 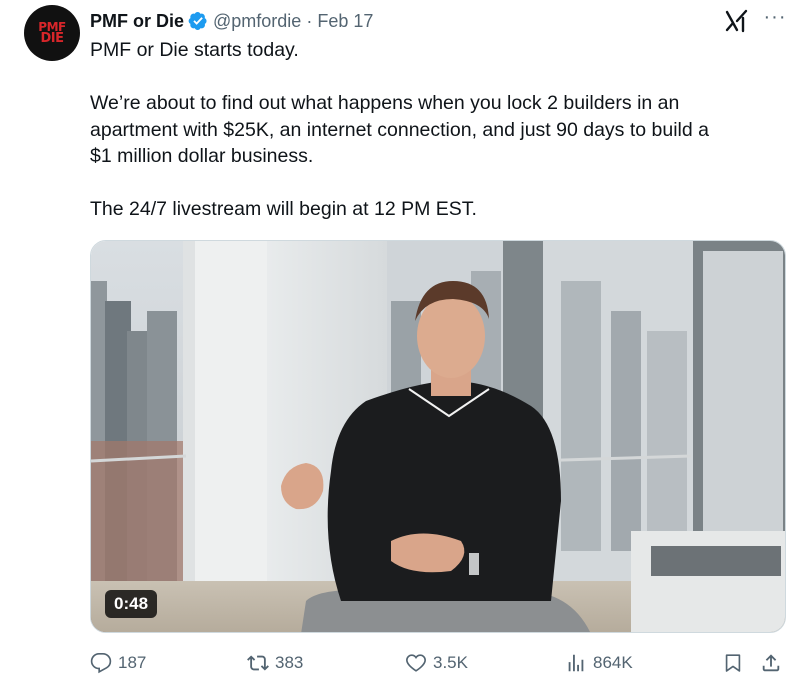 What do you see at coordinates (289, 662) in the screenshot?
I see `repost-count: 383` at bounding box center [289, 662].